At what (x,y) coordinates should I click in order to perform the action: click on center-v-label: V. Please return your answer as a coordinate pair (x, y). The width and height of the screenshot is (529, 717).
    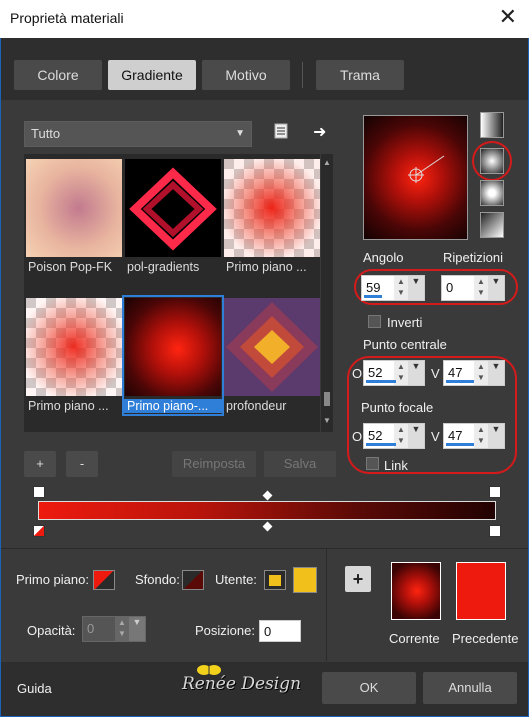
    Looking at the image, I should click on (435, 373).